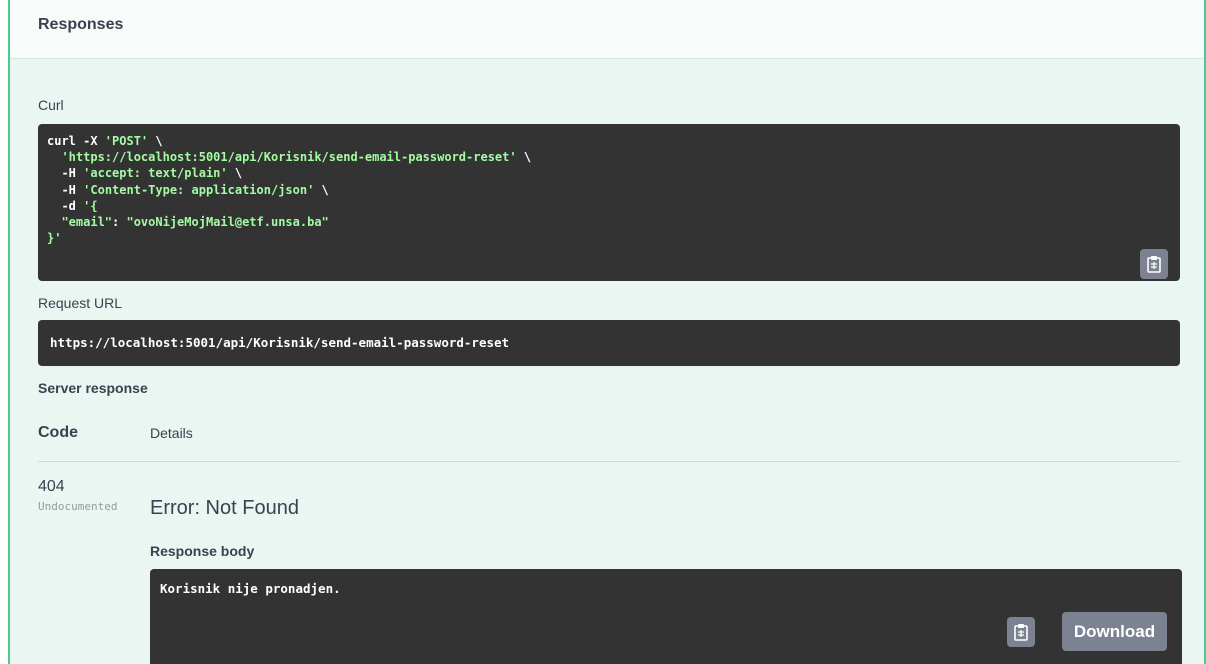 Image resolution: width=1206 pixels, height=664 pixels. I want to click on error-message: Error: Not Found, so click(224, 508).